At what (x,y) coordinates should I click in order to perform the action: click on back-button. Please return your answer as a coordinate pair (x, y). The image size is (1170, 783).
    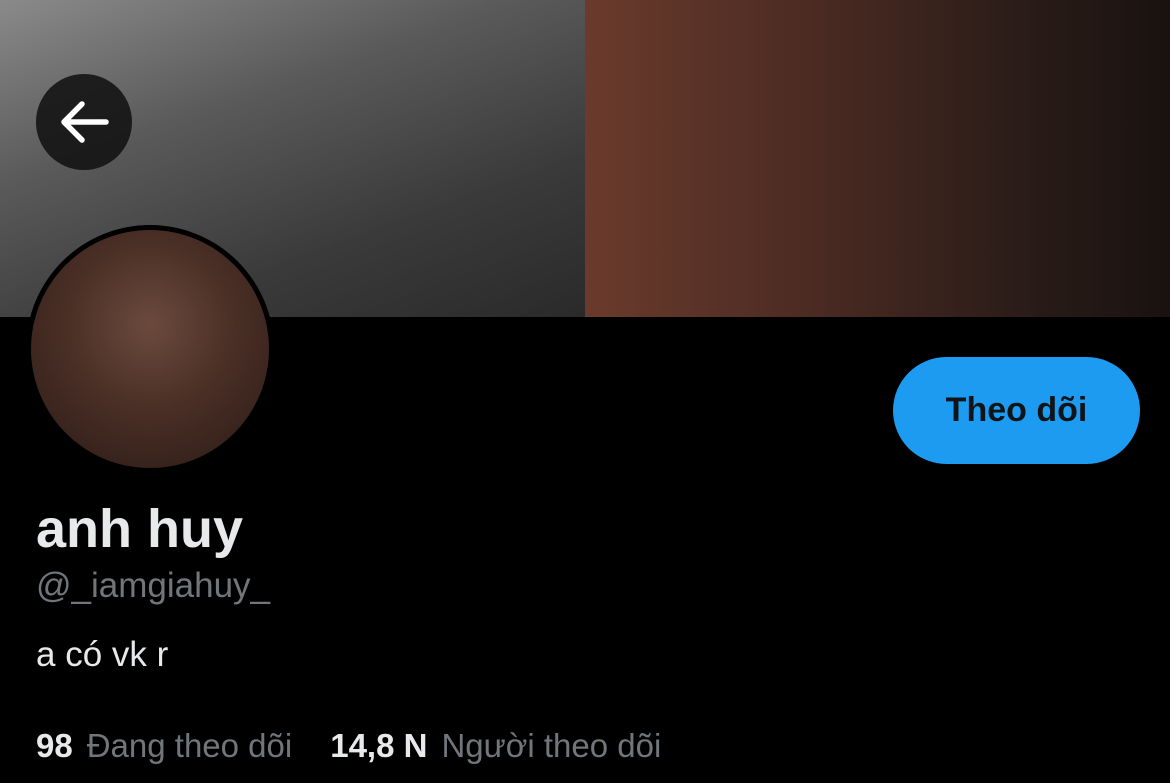
    Looking at the image, I should click on (84, 122).